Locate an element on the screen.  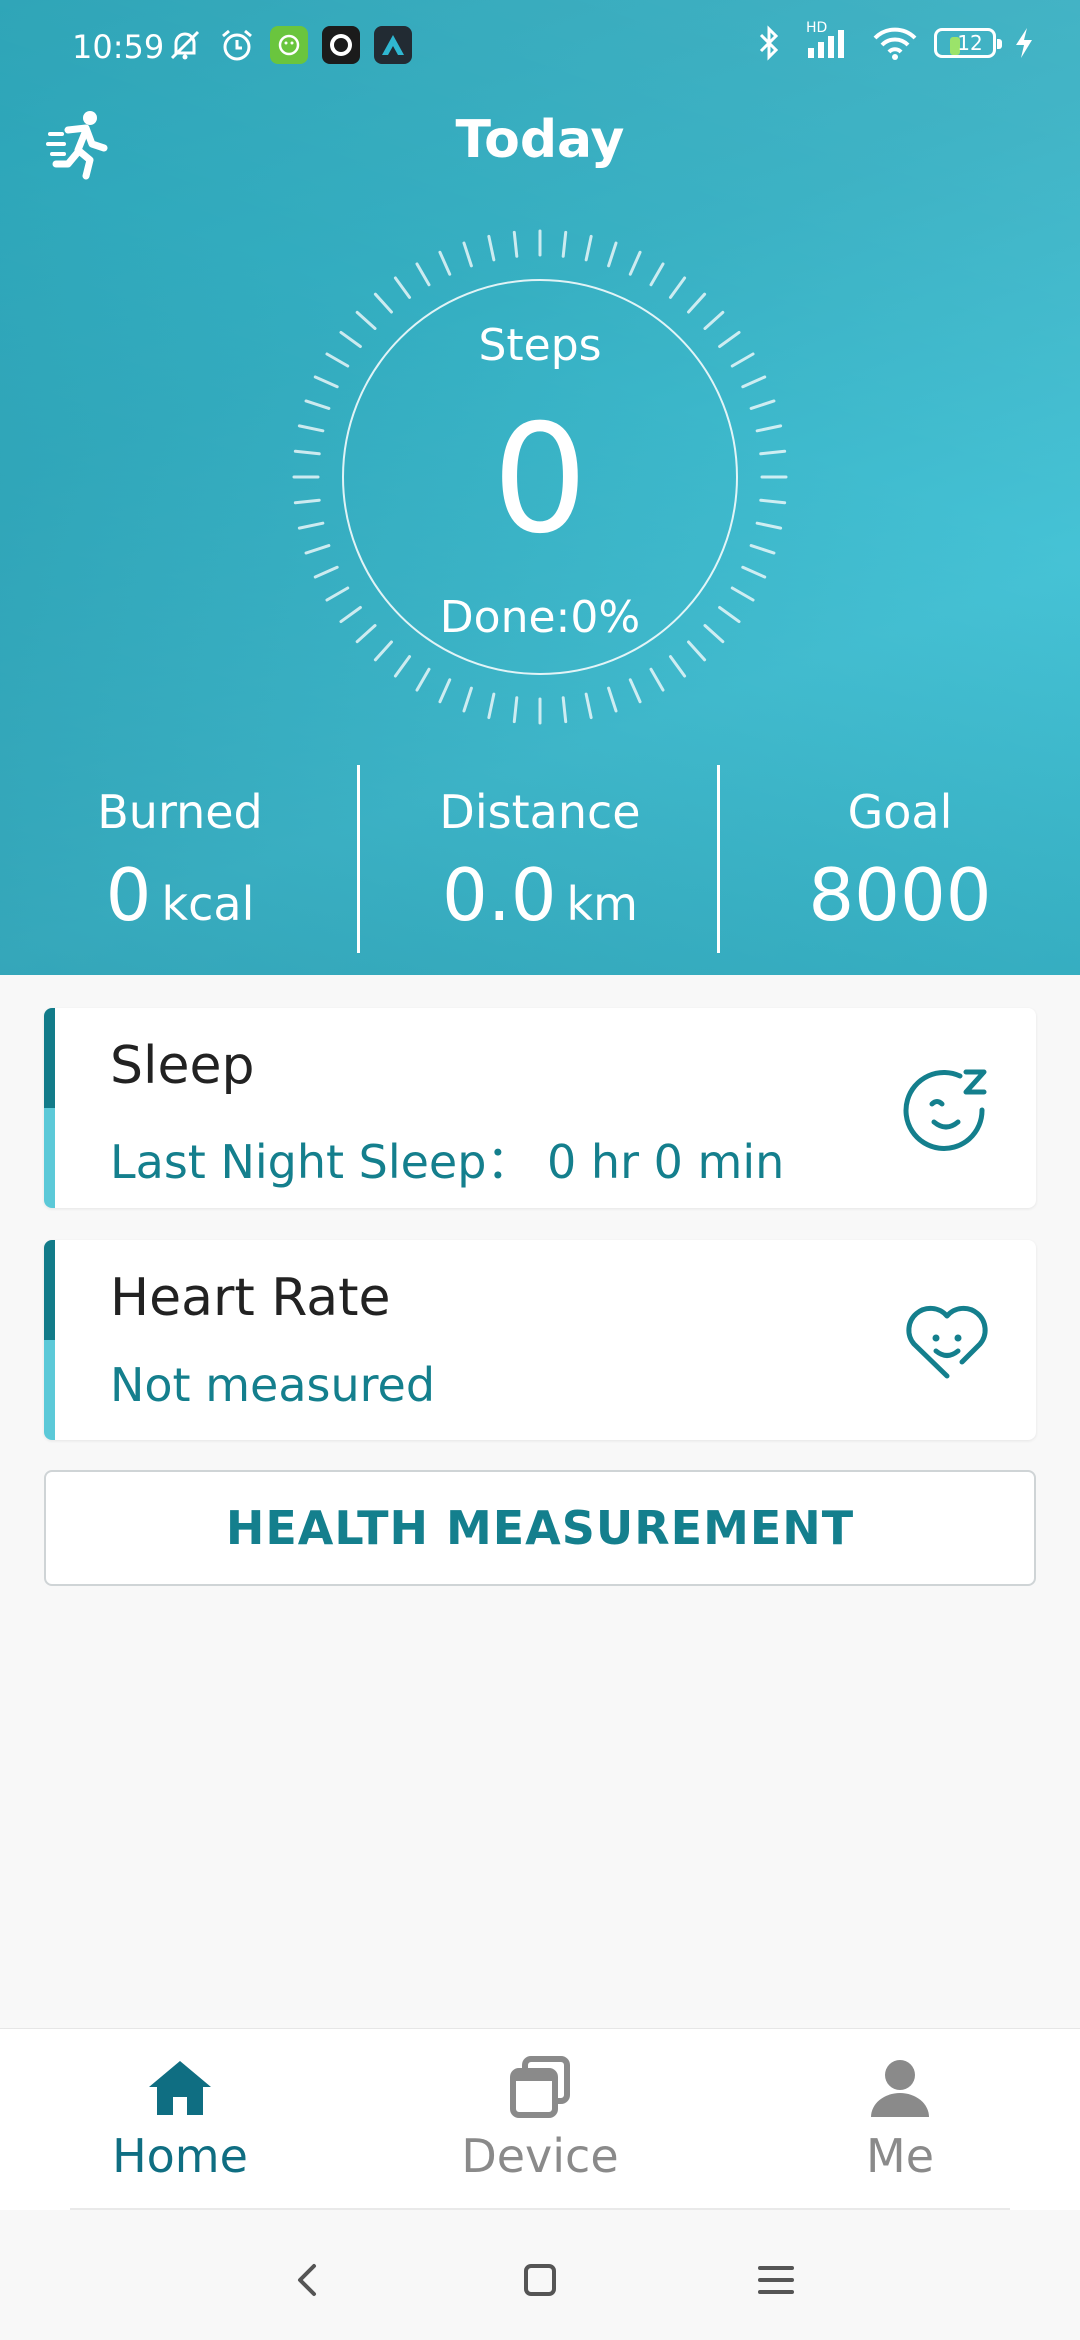
steps-value: 0 is located at coordinates (540, 480).